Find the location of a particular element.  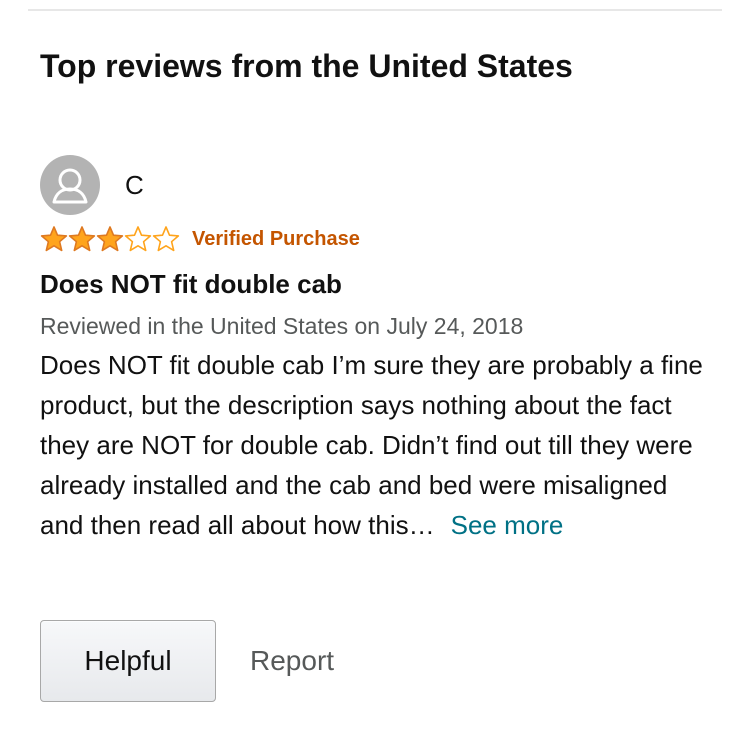

reviewer-name: C is located at coordinates (134, 185).